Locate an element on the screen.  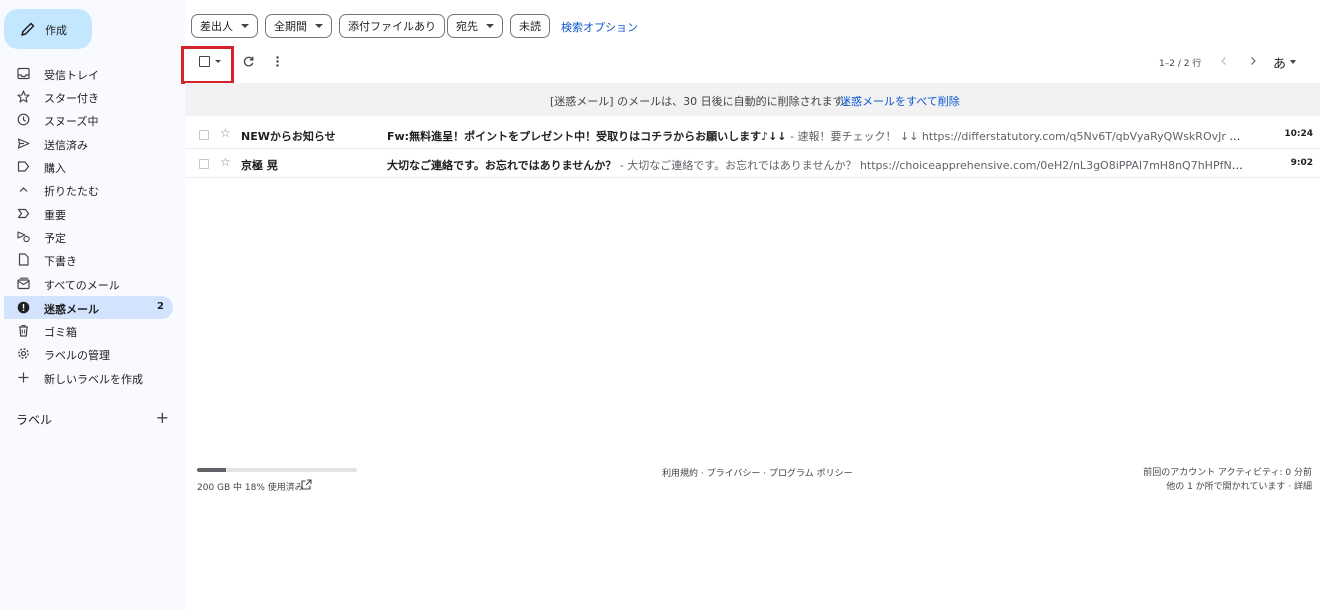
sidebar-item-label: 購入 is located at coordinates (55, 168).